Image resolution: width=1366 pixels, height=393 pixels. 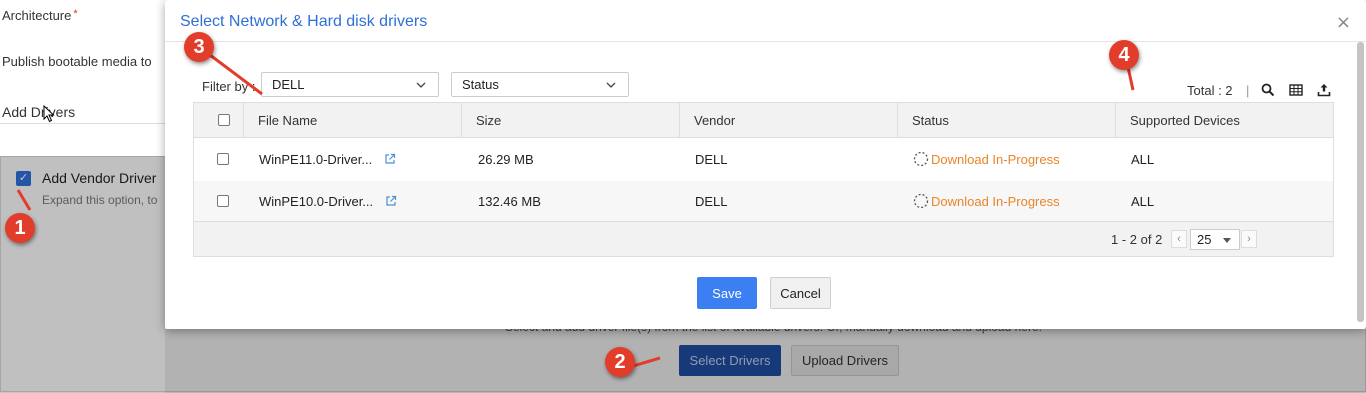 I want to click on caret-down-icon, so click(x=1227, y=240).